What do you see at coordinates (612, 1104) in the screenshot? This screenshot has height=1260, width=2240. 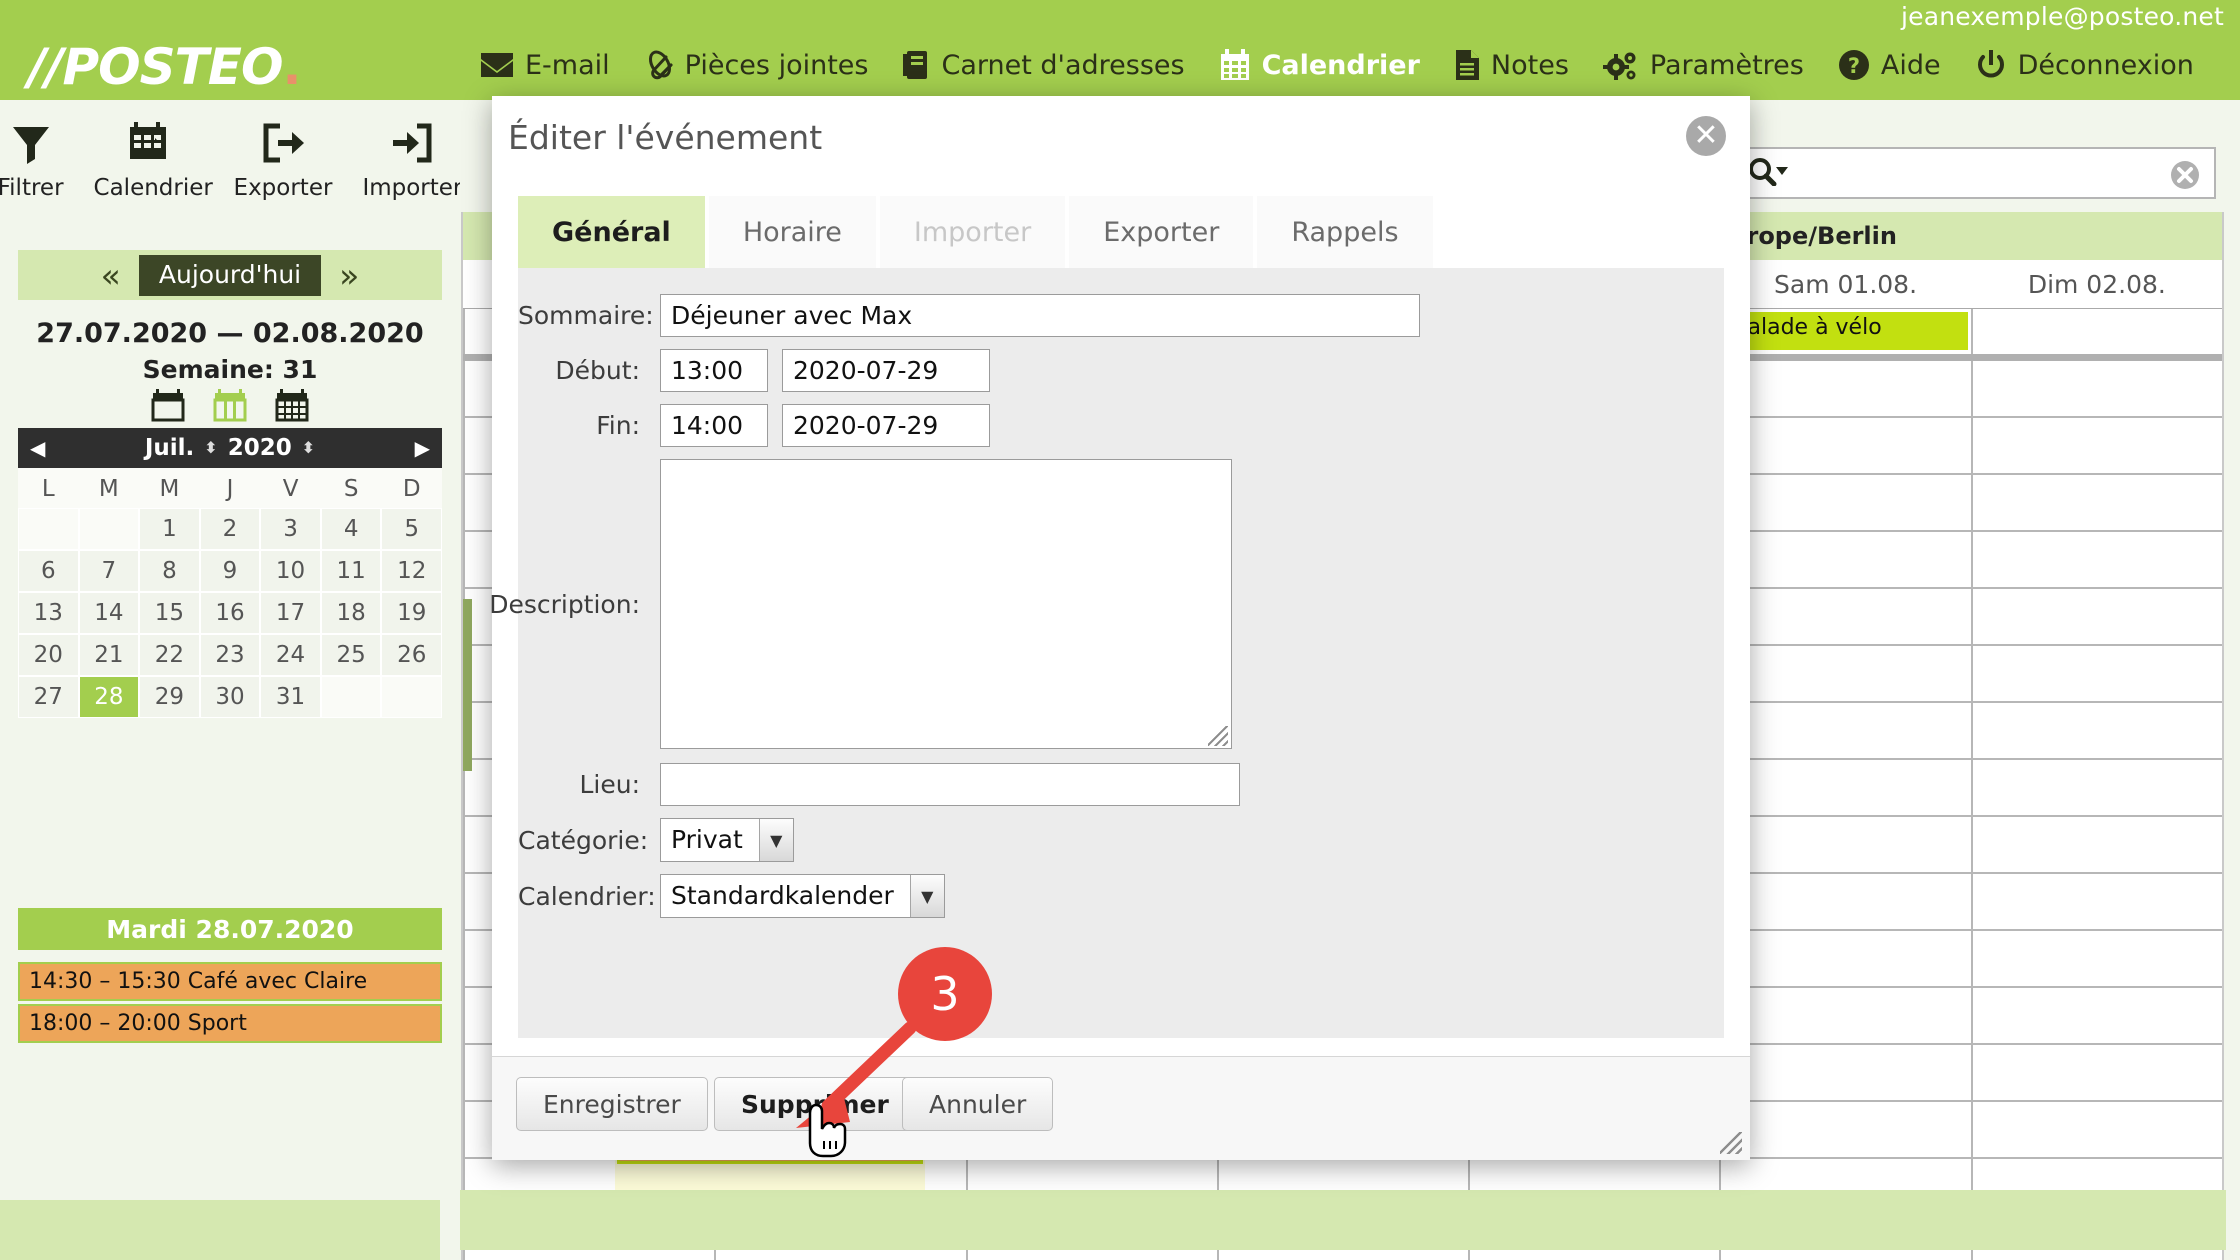 I see `save-button: Enregistrer` at bounding box center [612, 1104].